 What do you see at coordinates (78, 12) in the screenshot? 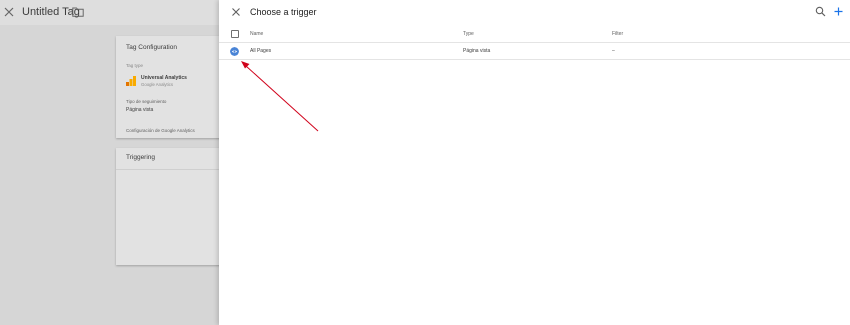
I see `folder-icon` at bounding box center [78, 12].